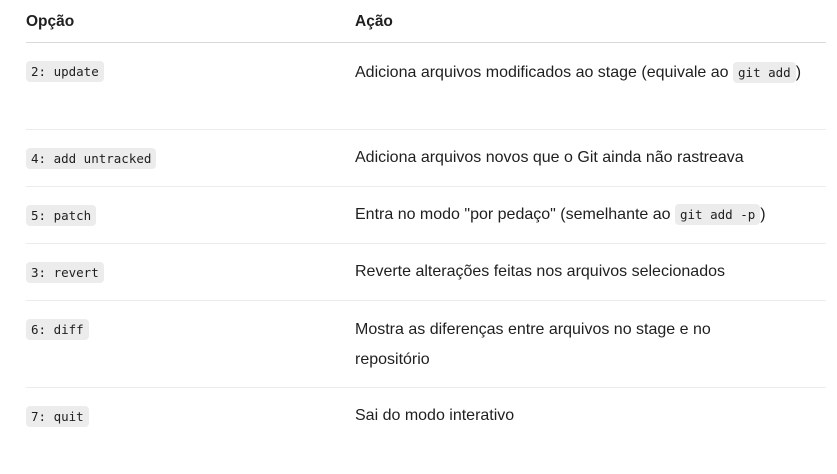 This screenshot has width=837, height=474. I want to click on option-code: 7: quit, so click(57, 416).